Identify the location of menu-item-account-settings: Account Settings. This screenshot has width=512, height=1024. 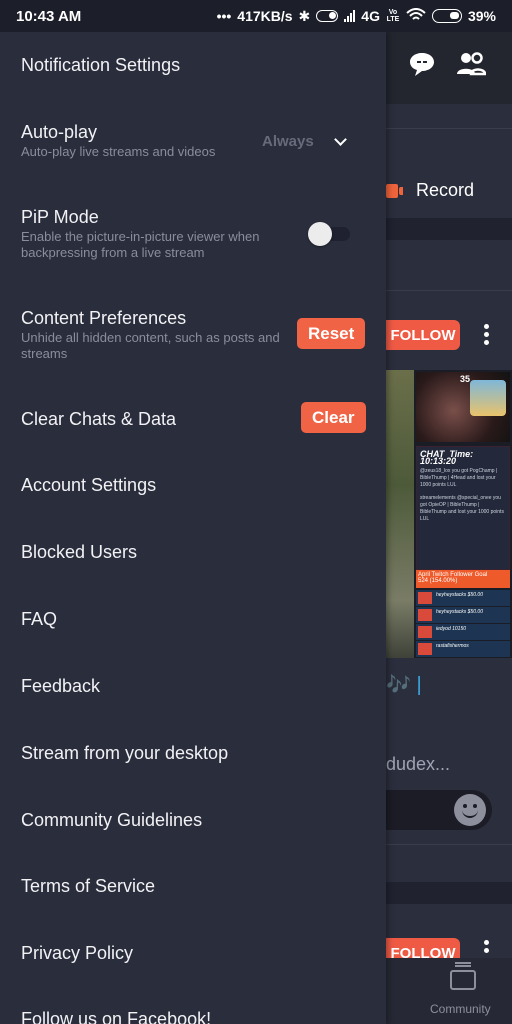
(193, 485).